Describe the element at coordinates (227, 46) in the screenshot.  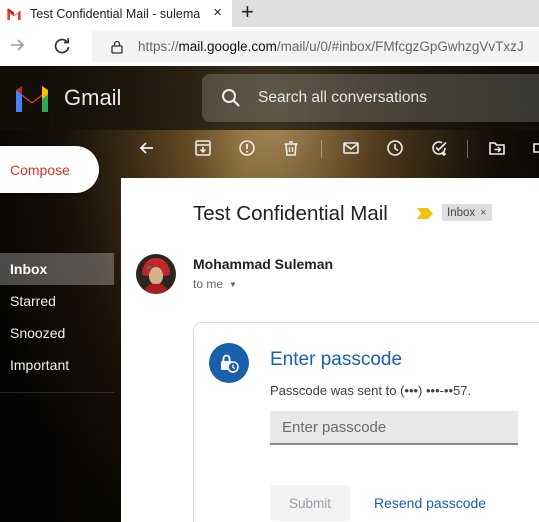
I see `url-domain: mail.google.com` at that location.